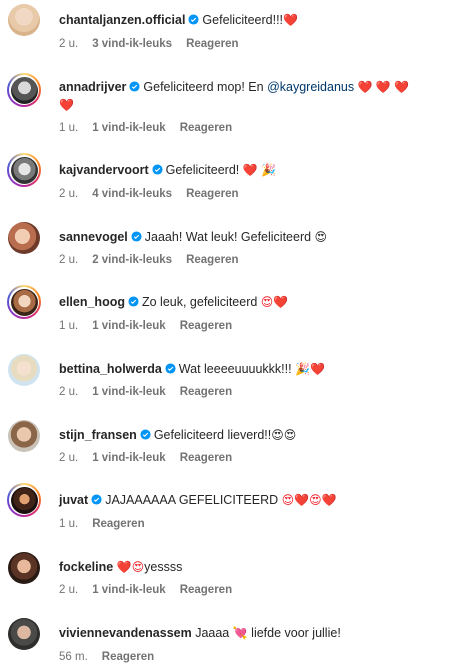 Image resolution: width=450 pixels, height=669 pixels. What do you see at coordinates (132, 44) in the screenshot?
I see `likes-count: 3 vind-ik-leuks` at bounding box center [132, 44].